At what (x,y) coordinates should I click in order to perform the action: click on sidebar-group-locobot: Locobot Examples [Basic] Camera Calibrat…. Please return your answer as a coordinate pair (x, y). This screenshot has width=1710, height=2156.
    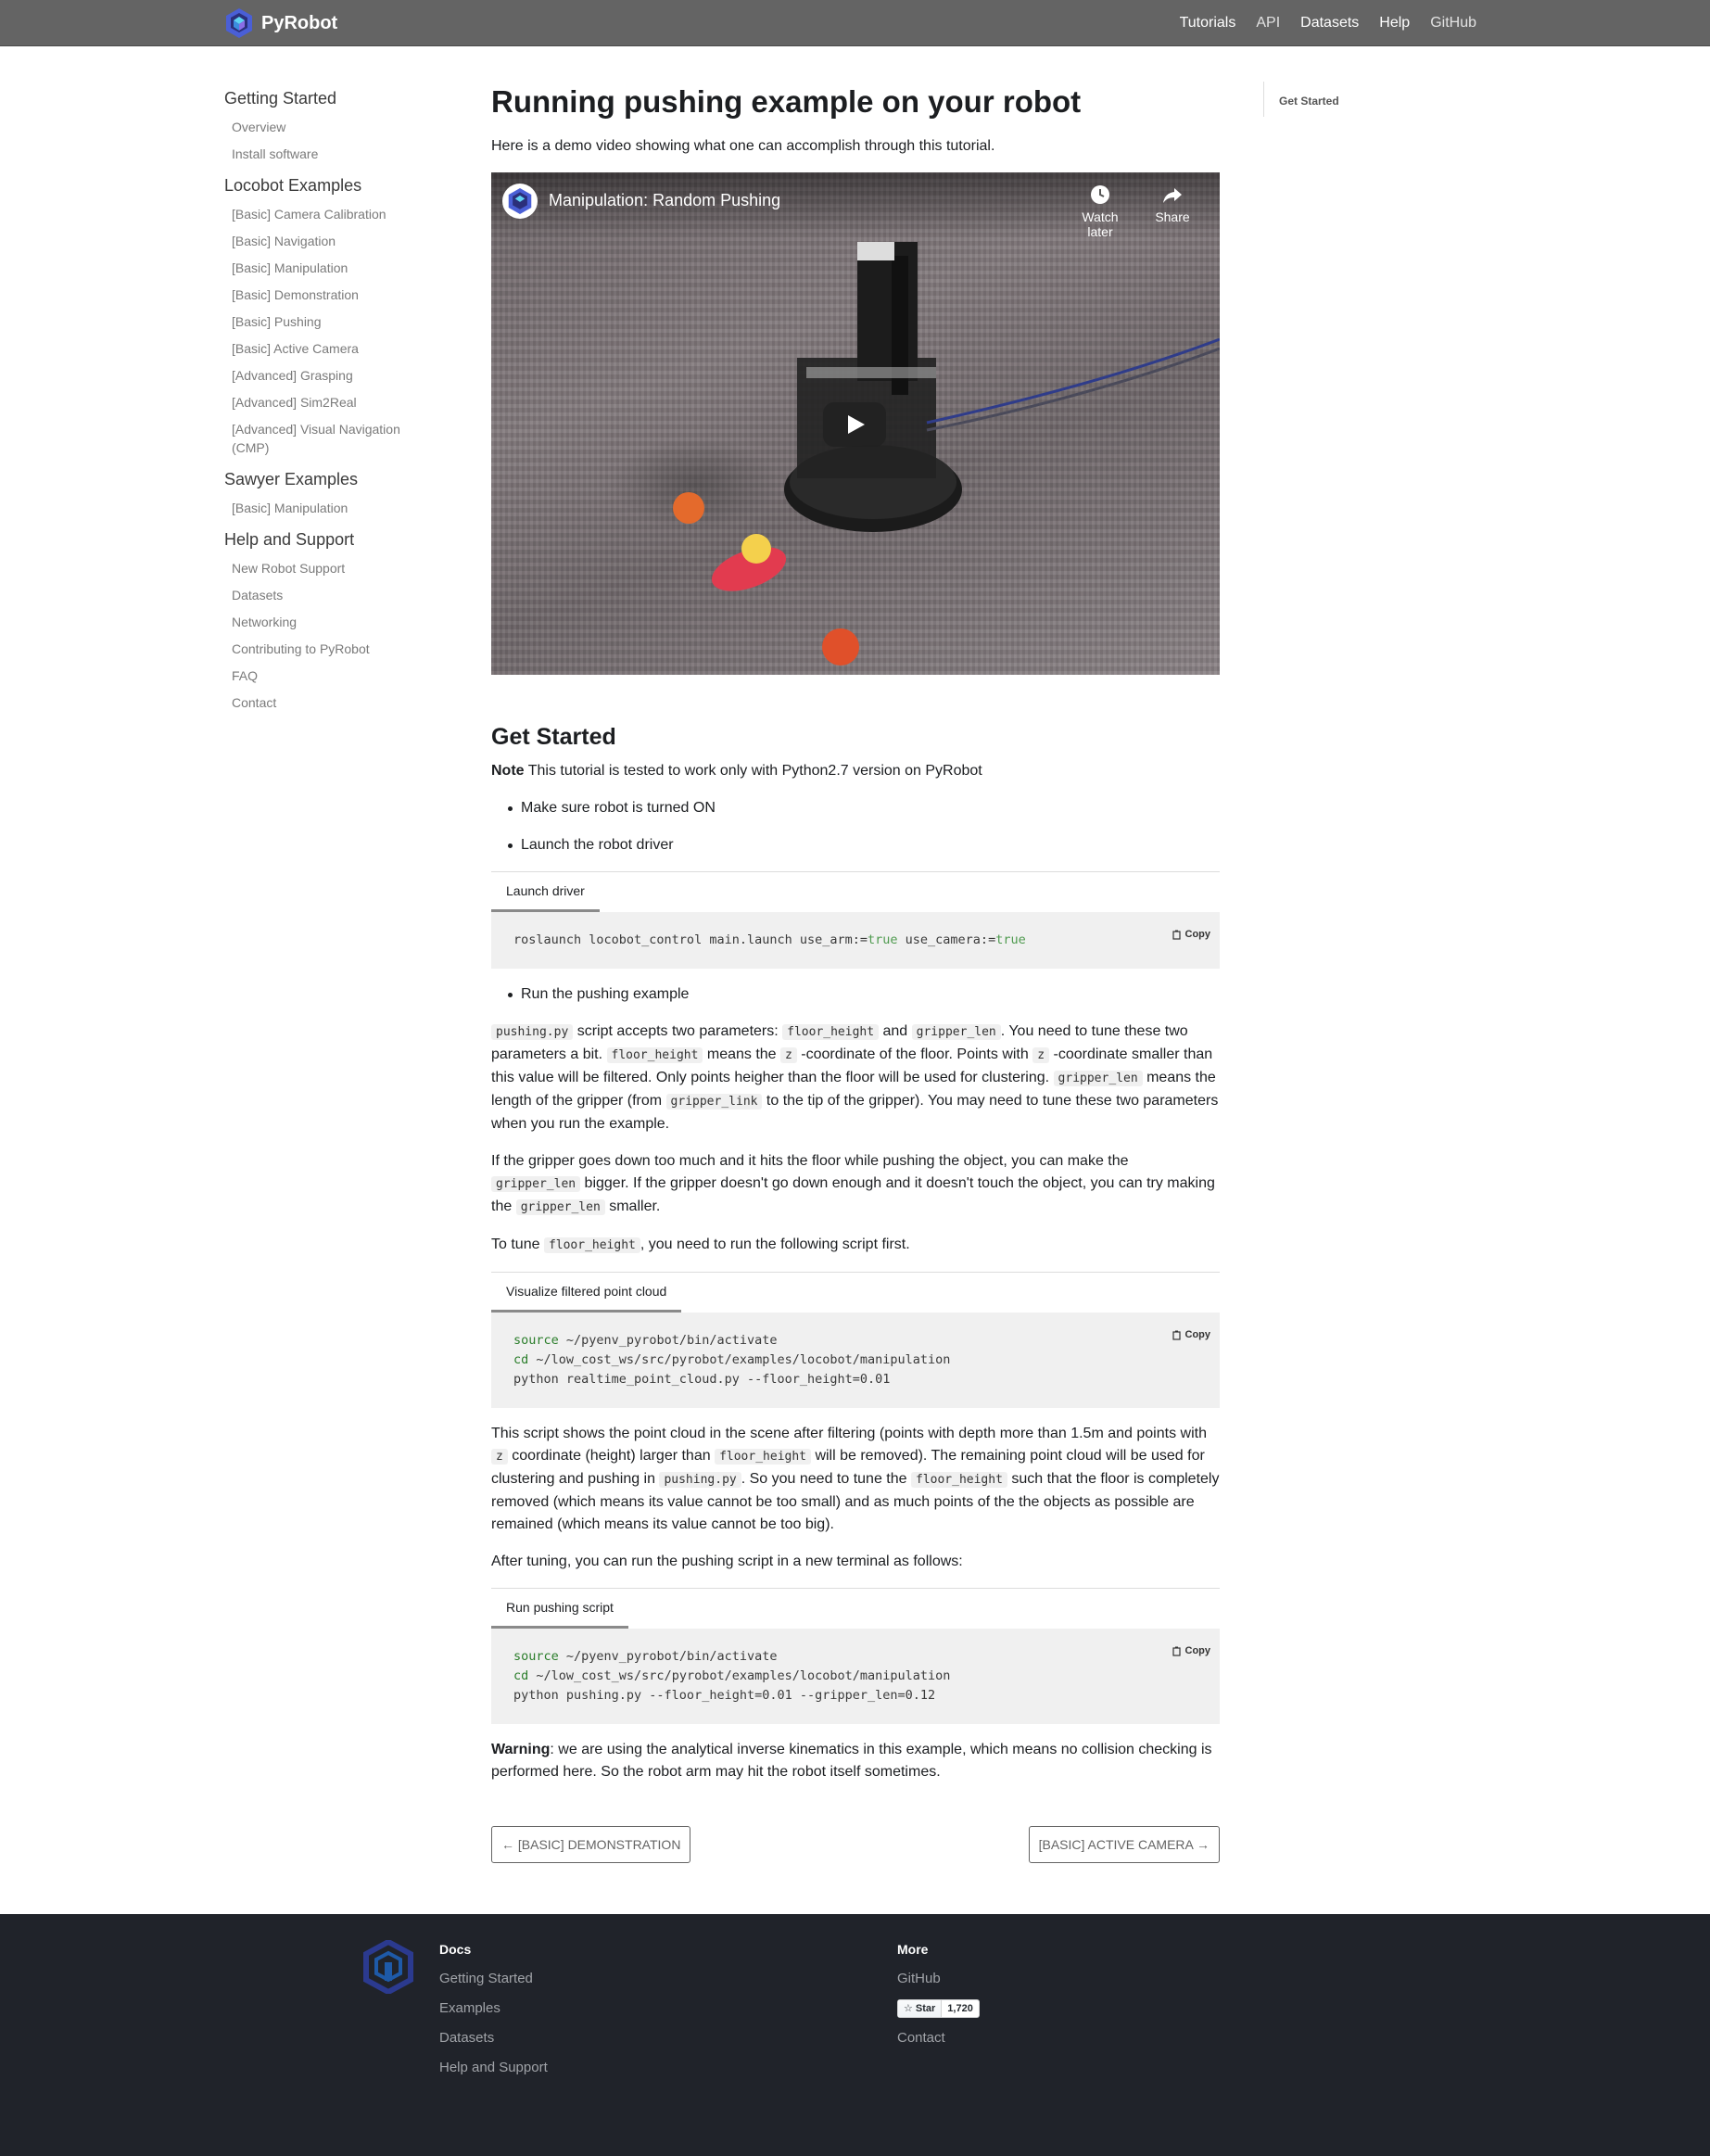
    Looking at the image, I should click on (317, 317).